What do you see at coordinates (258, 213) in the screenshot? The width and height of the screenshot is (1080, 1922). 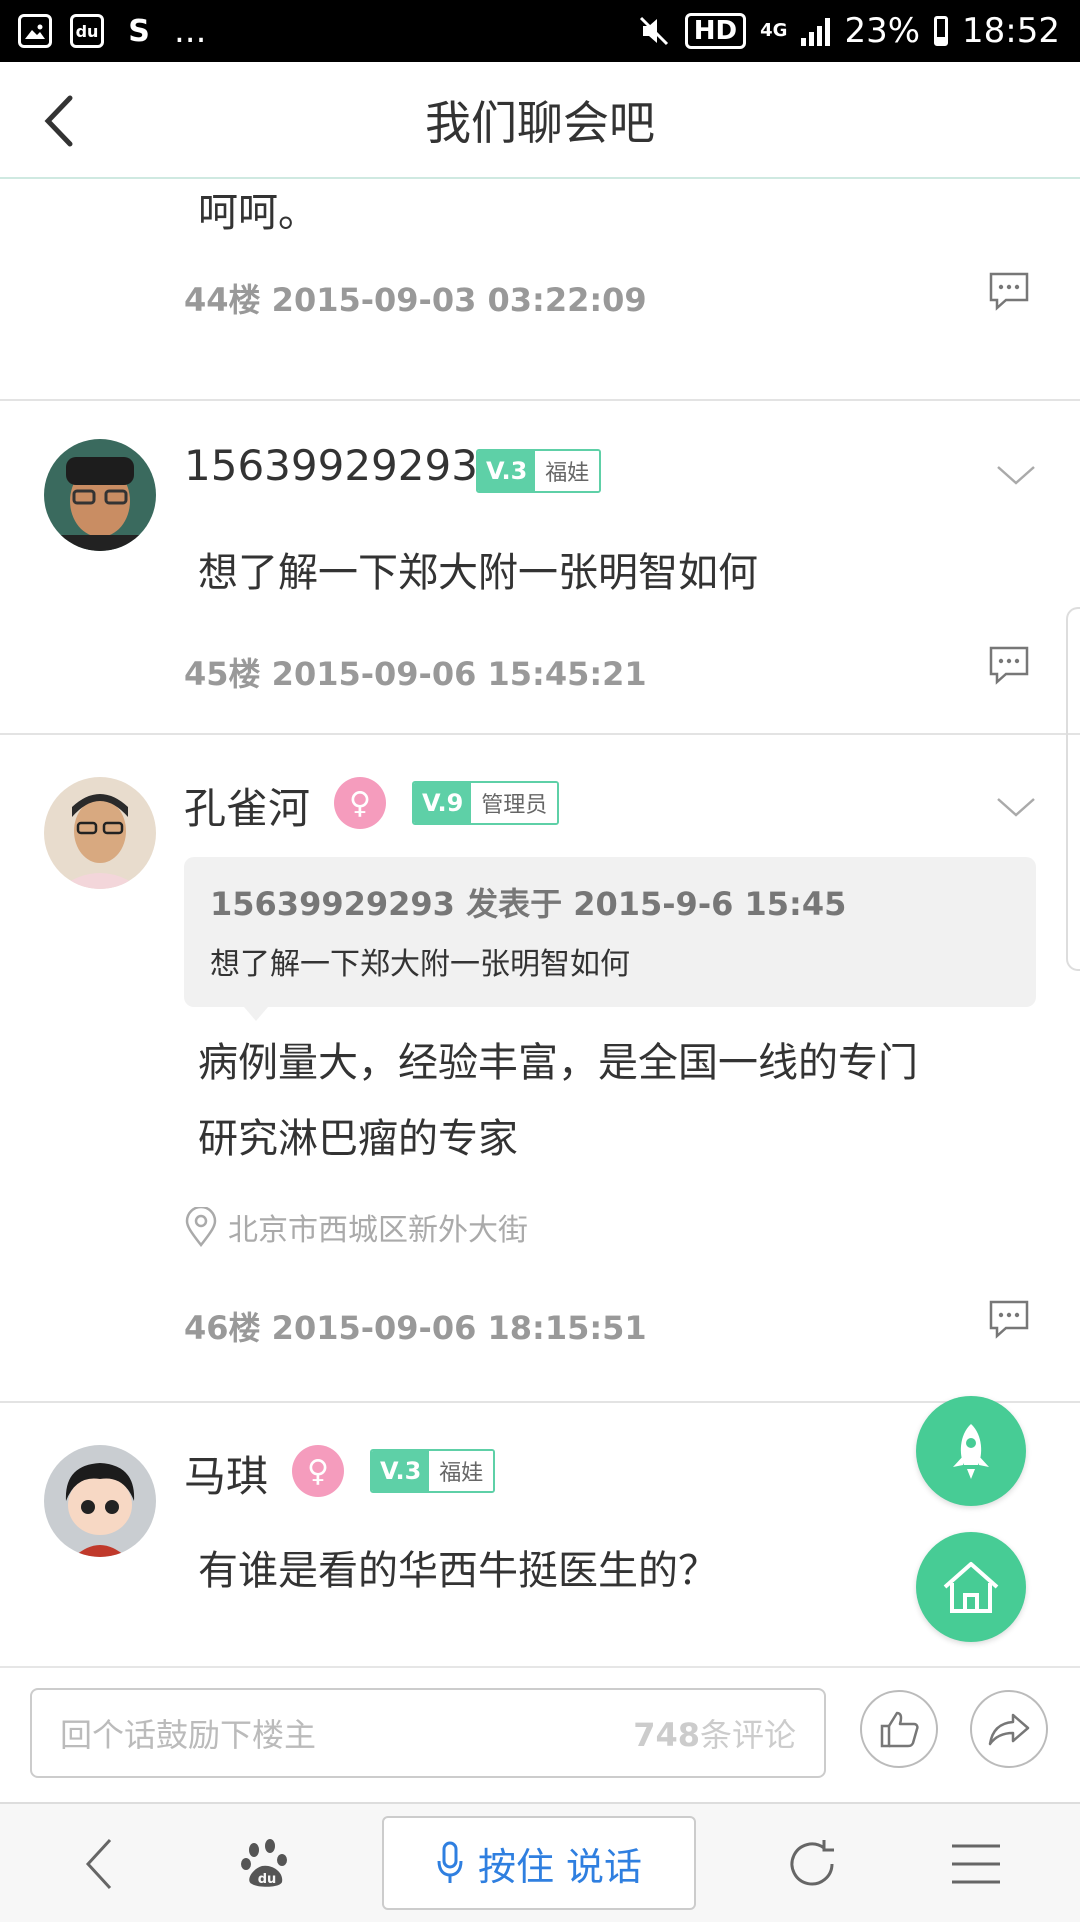 I see `post-text: 呵呵。` at bounding box center [258, 213].